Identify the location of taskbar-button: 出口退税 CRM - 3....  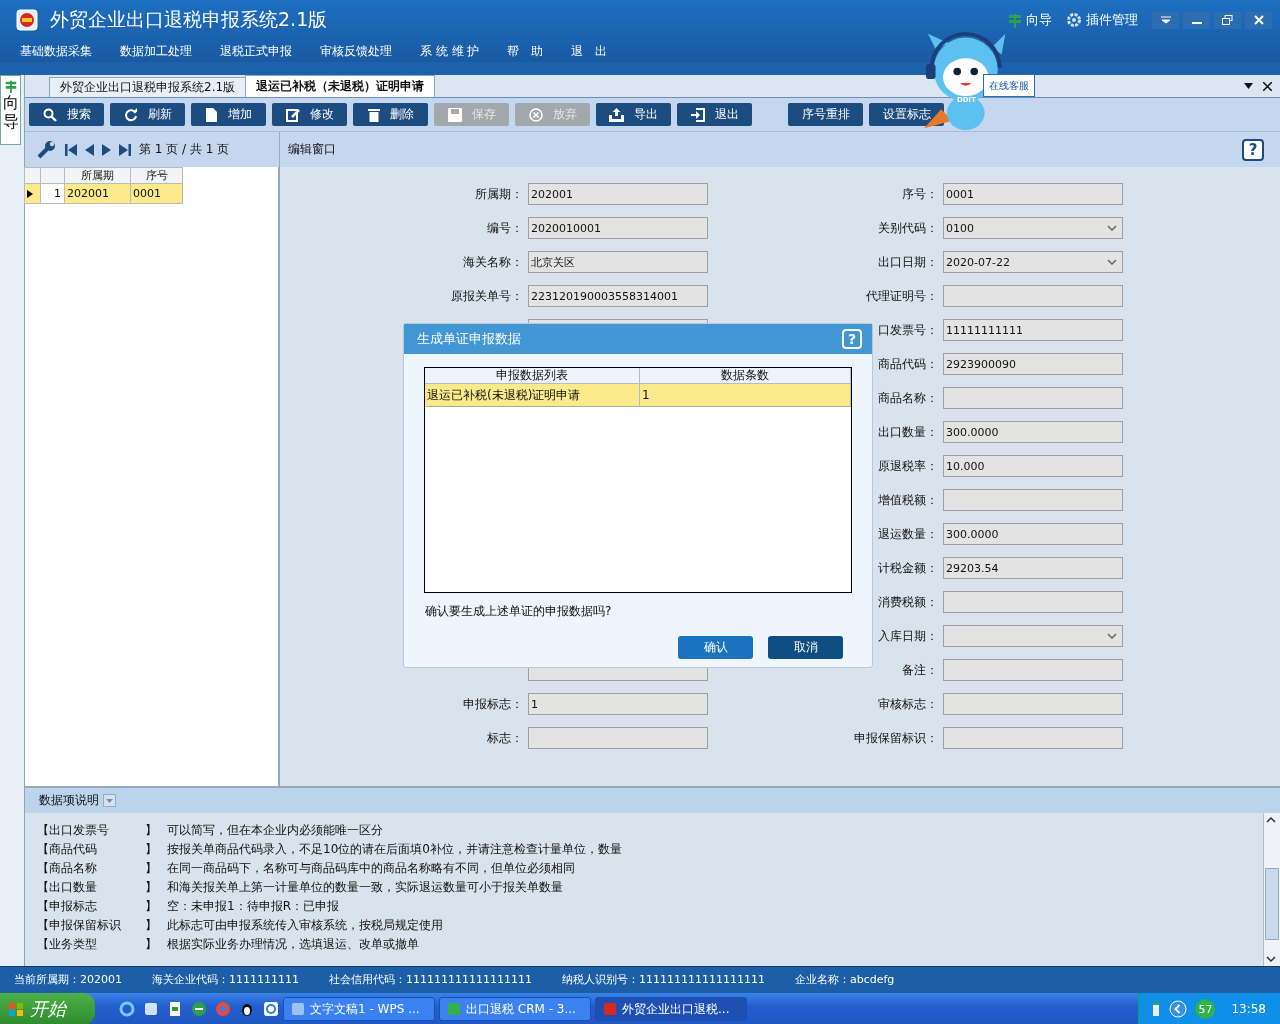
(515, 1009).